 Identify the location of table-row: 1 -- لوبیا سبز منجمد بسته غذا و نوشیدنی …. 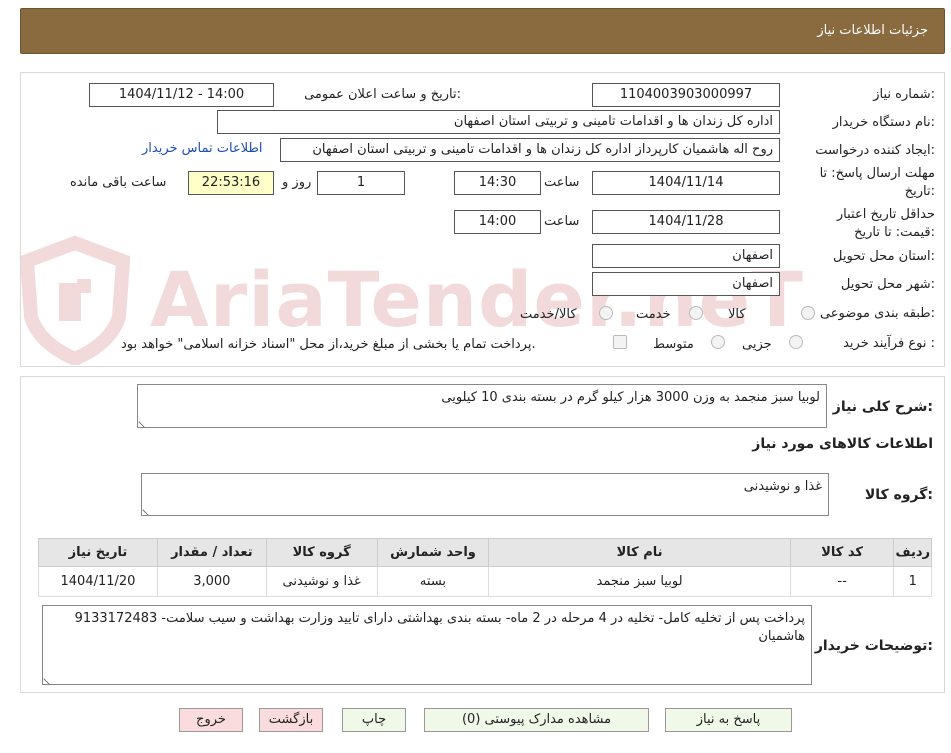
(485, 581).